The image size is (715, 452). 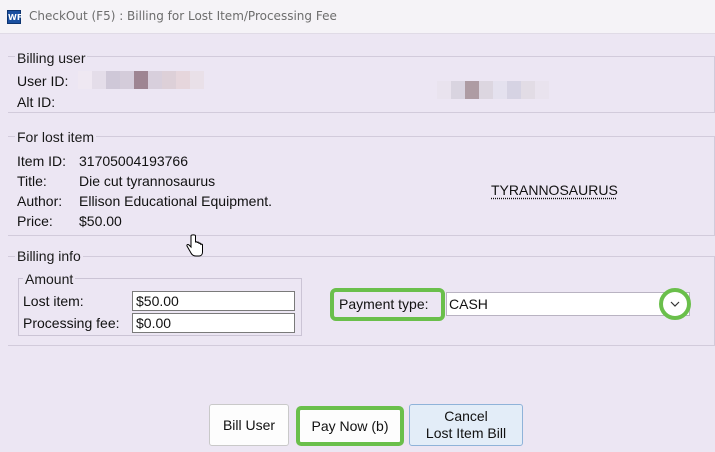 What do you see at coordinates (71, 323) in the screenshot?
I see `processing-fee-label: Processing fee:` at bounding box center [71, 323].